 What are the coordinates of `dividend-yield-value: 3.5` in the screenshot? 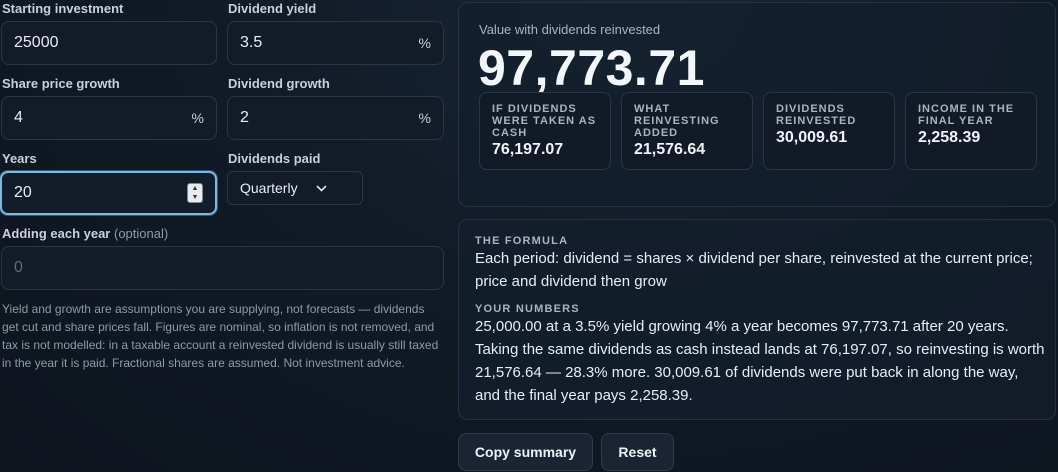 It's located at (251, 42).